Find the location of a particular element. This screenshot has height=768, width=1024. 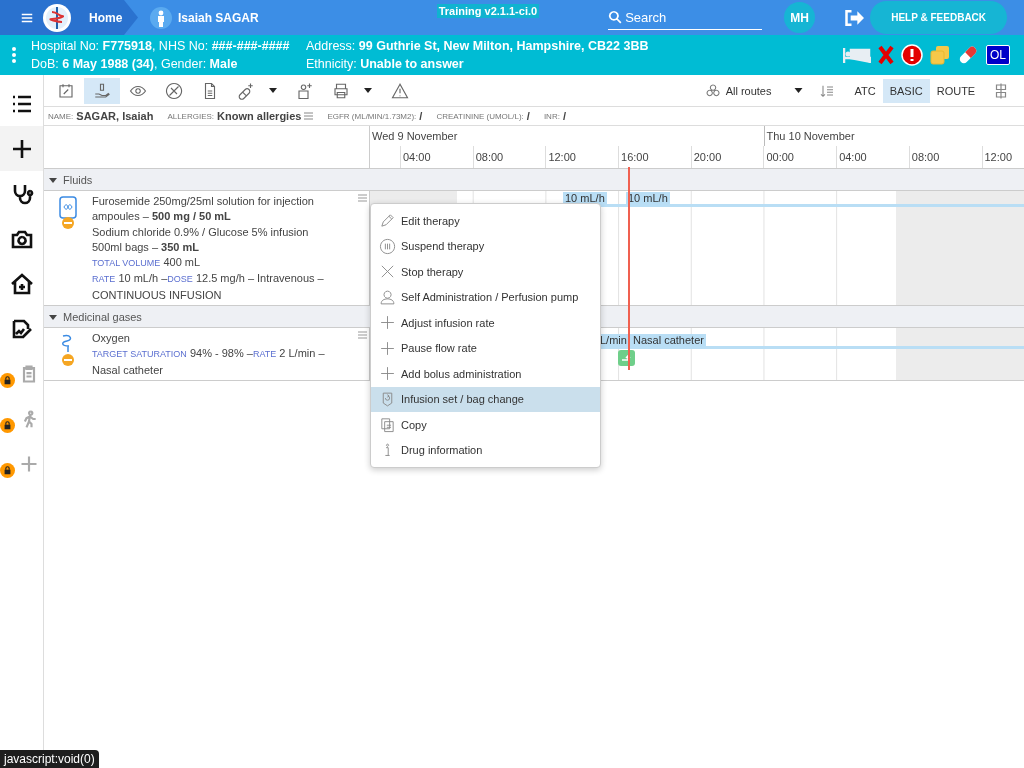

hour-label: 00:00 is located at coordinates (800, 157).